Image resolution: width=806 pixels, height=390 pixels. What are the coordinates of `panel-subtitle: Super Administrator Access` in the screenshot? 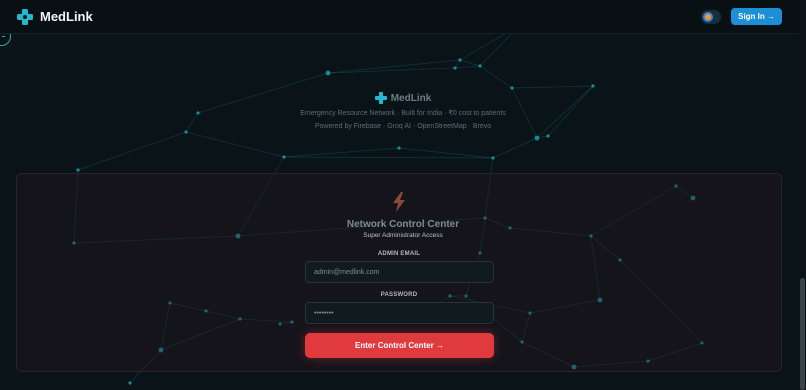 It's located at (403, 235).